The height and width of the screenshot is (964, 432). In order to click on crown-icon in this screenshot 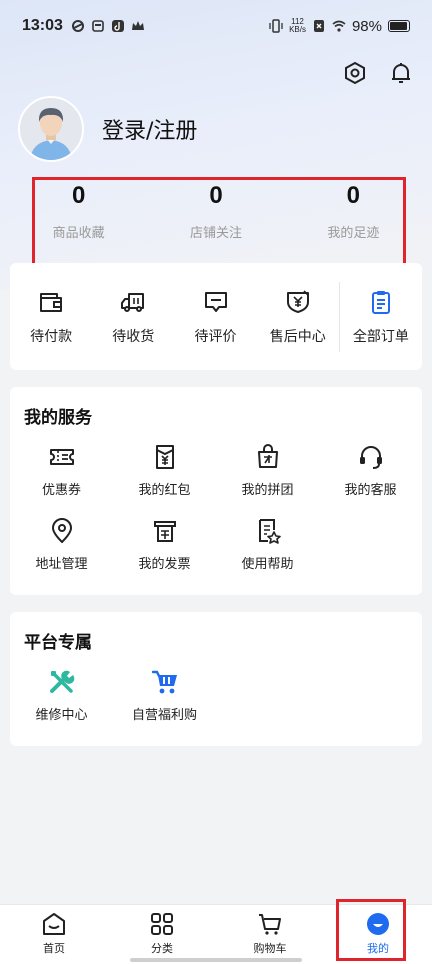, I will do `click(137, 25)`.